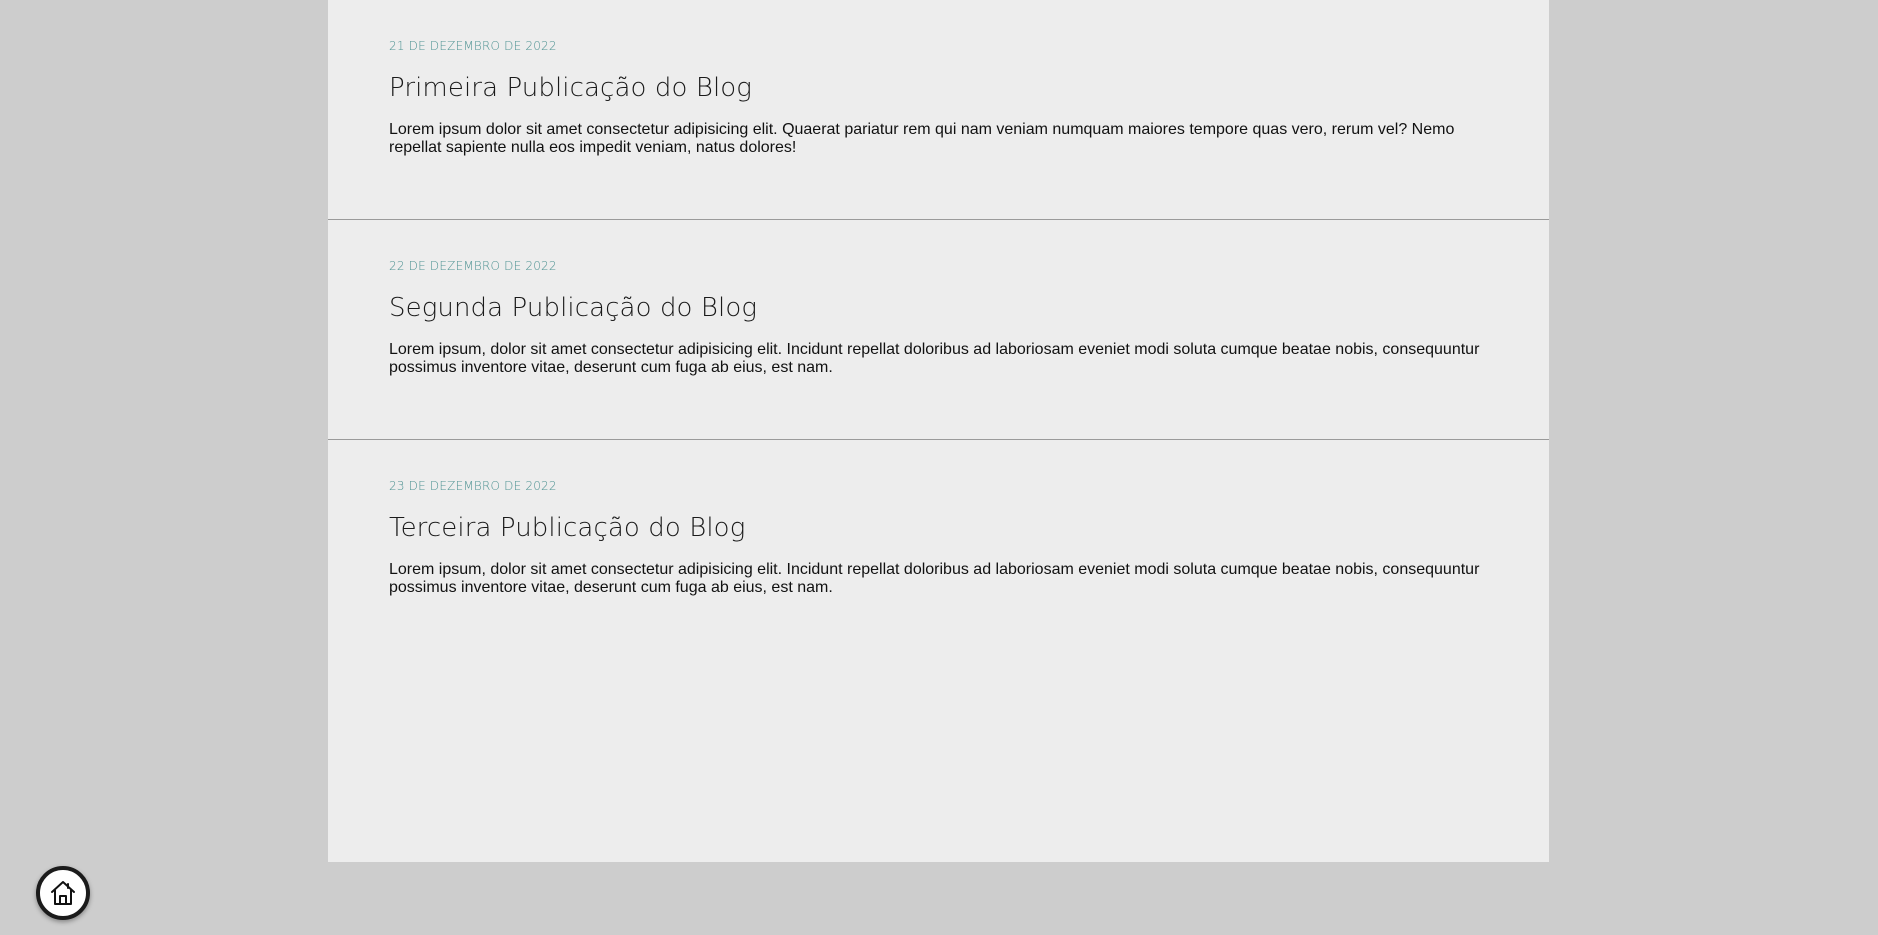 The width and height of the screenshot is (1878, 935). I want to click on post-date: 22 DE DEZEMBRO DE 2022, so click(473, 266).